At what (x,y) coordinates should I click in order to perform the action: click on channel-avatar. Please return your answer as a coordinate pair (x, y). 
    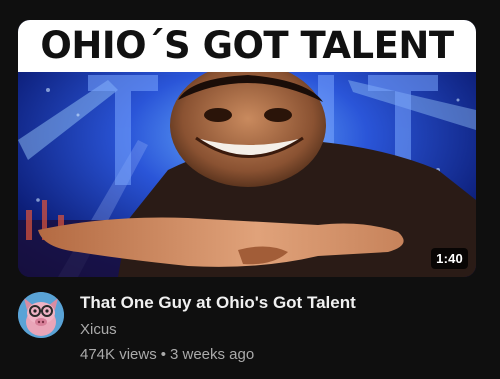
    Looking at the image, I should click on (41, 315).